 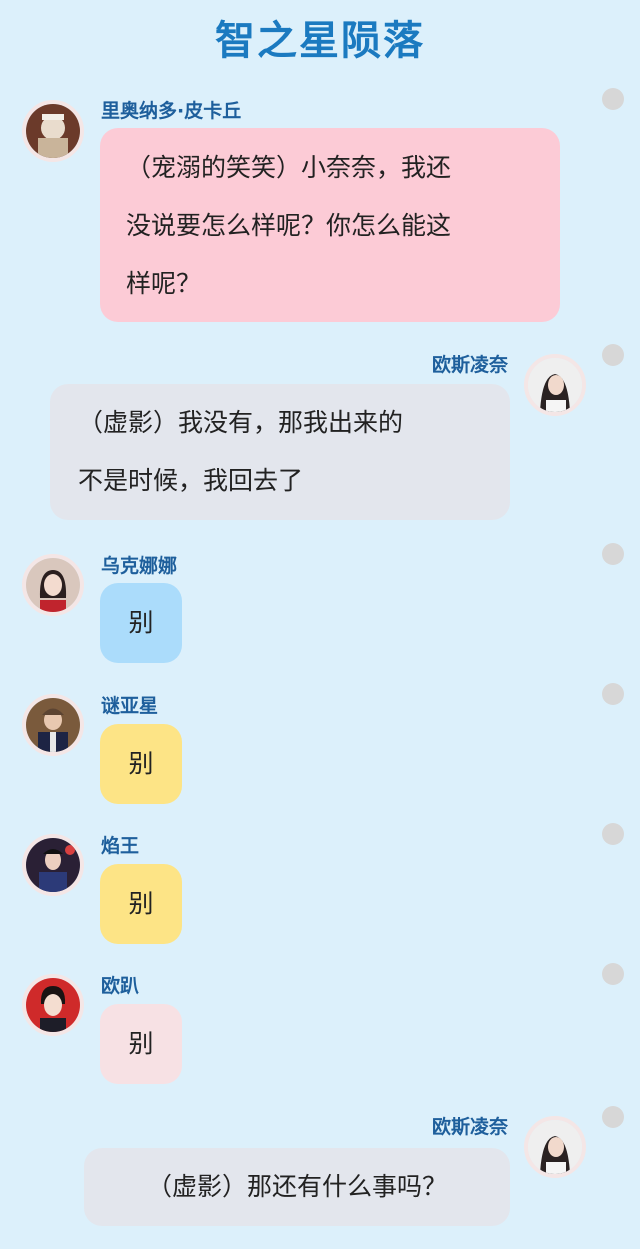 What do you see at coordinates (120, 846) in the screenshot?
I see `speaker-name: 焰王` at bounding box center [120, 846].